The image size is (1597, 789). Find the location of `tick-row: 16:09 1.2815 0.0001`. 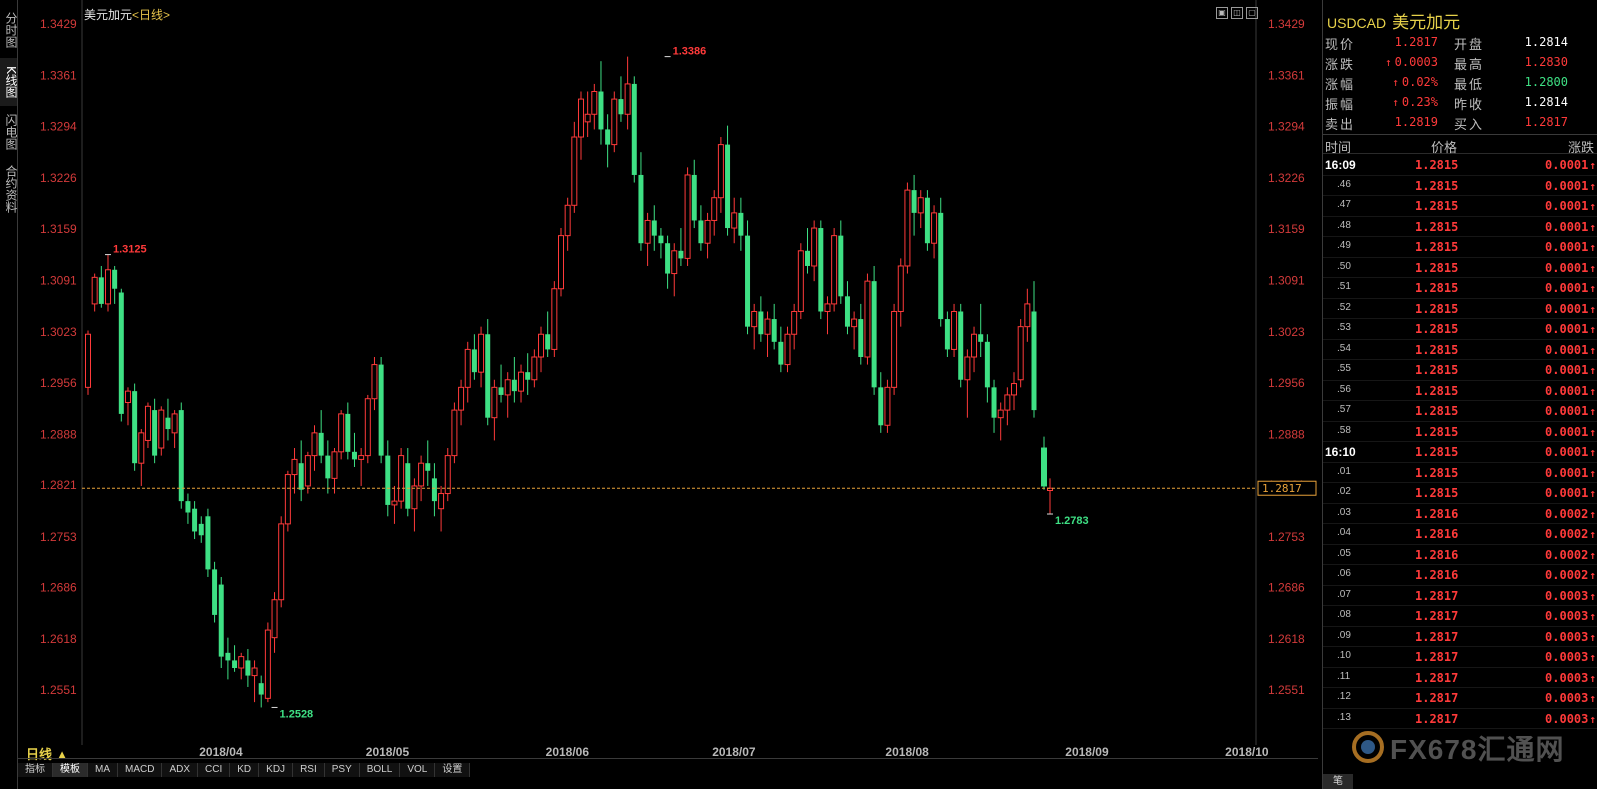

tick-row: 16:09 1.2815 0.0001 is located at coordinates (1460, 165).